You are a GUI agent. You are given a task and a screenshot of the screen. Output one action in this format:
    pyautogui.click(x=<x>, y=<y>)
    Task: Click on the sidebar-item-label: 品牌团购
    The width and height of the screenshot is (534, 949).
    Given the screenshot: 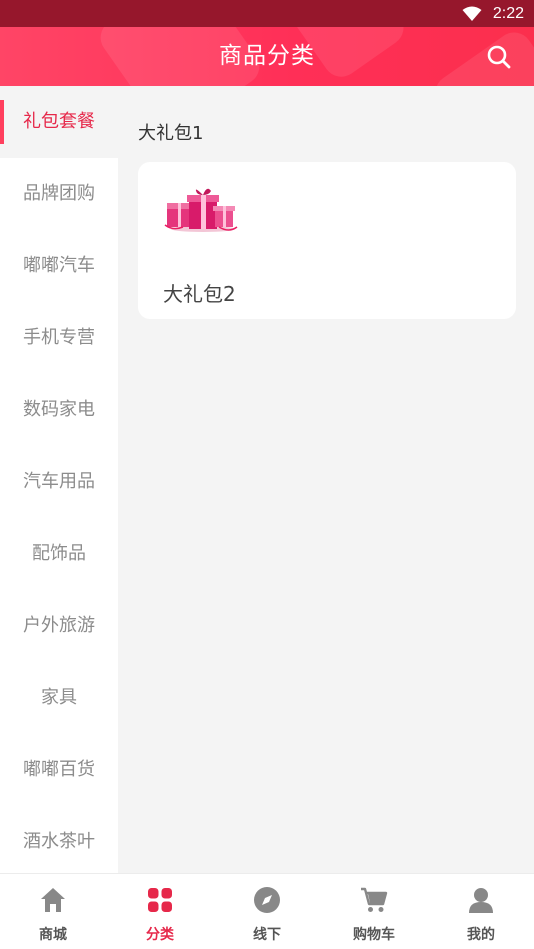 What is the action you would take?
    pyautogui.click(x=59, y=193)
    